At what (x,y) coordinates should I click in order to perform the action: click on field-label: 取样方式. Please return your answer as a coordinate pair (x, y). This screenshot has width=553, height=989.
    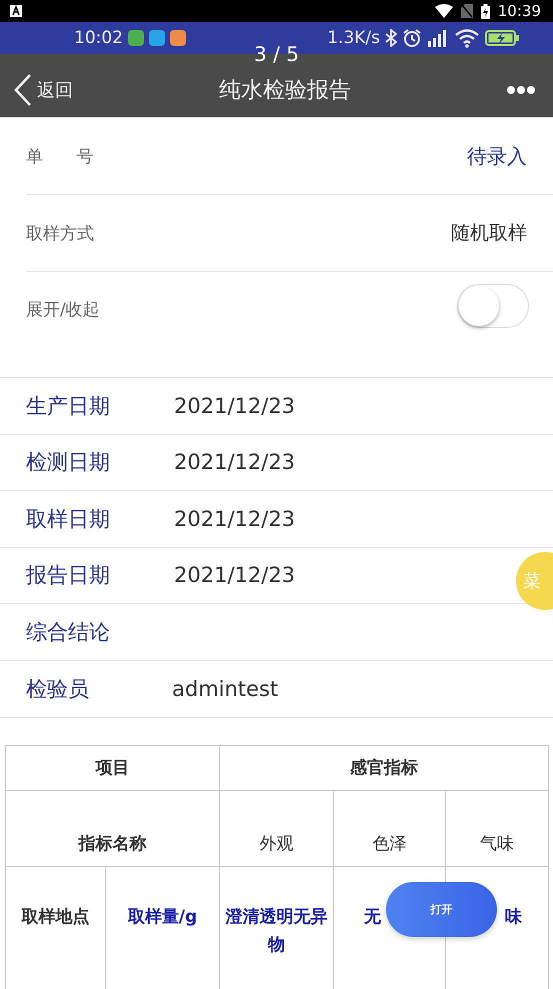
    Looking at the image, I should click on (60, 233).